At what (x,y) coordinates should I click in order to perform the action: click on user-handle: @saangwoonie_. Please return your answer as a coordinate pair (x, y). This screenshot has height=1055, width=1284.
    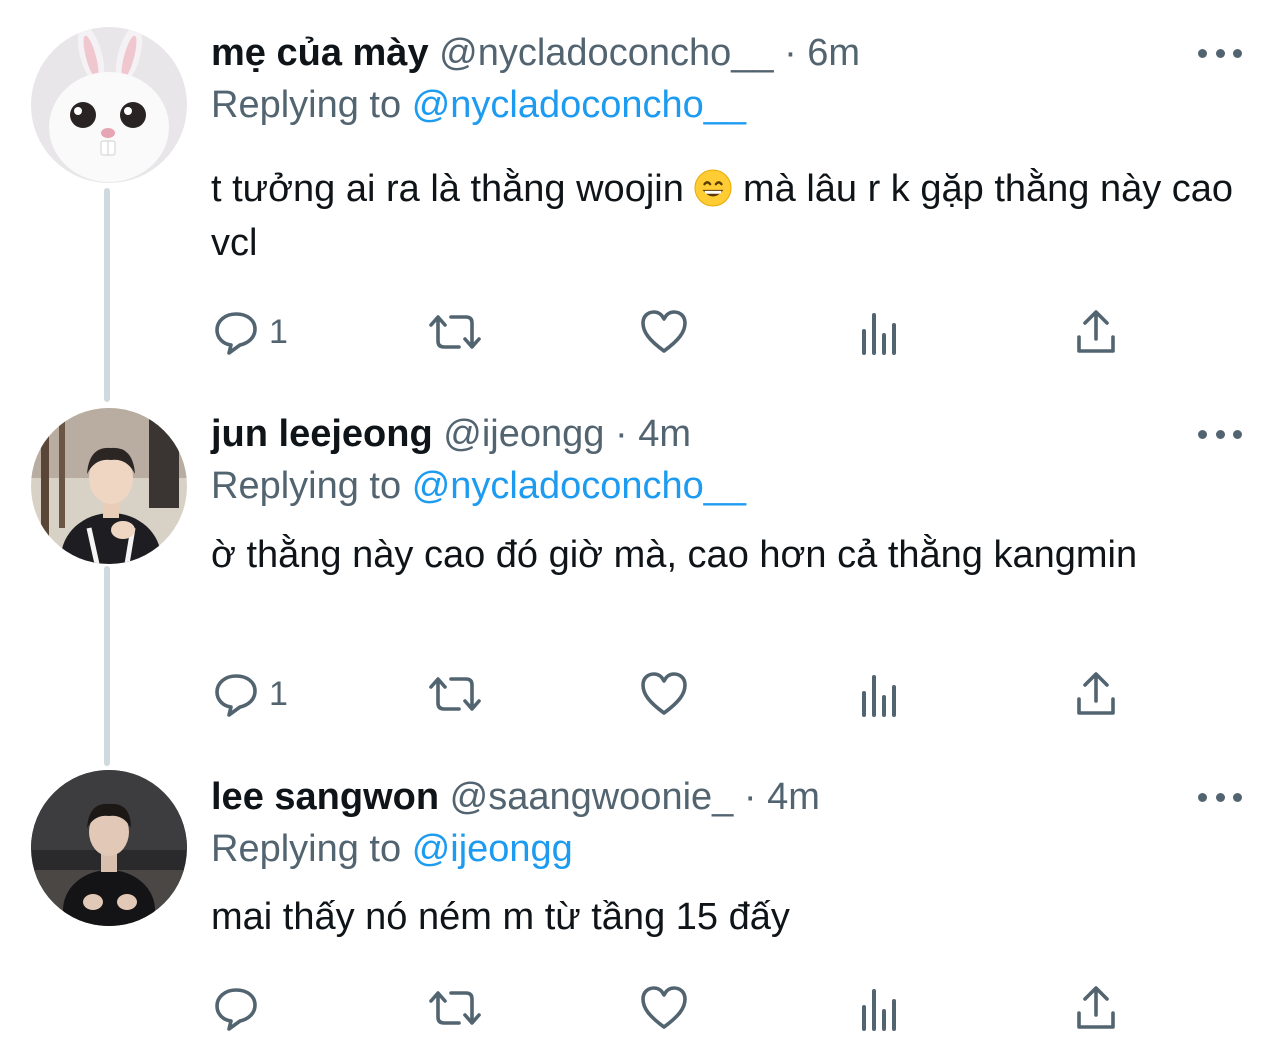
    Looking at the image, I should click on (592, 797).